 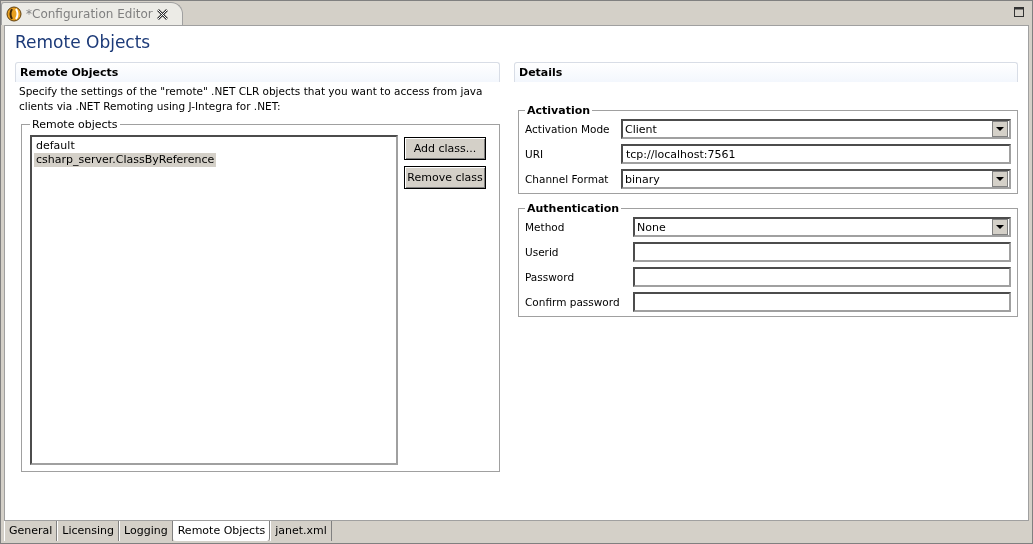 I want to click on page-tab: Logging, so click(x=146, y=531).